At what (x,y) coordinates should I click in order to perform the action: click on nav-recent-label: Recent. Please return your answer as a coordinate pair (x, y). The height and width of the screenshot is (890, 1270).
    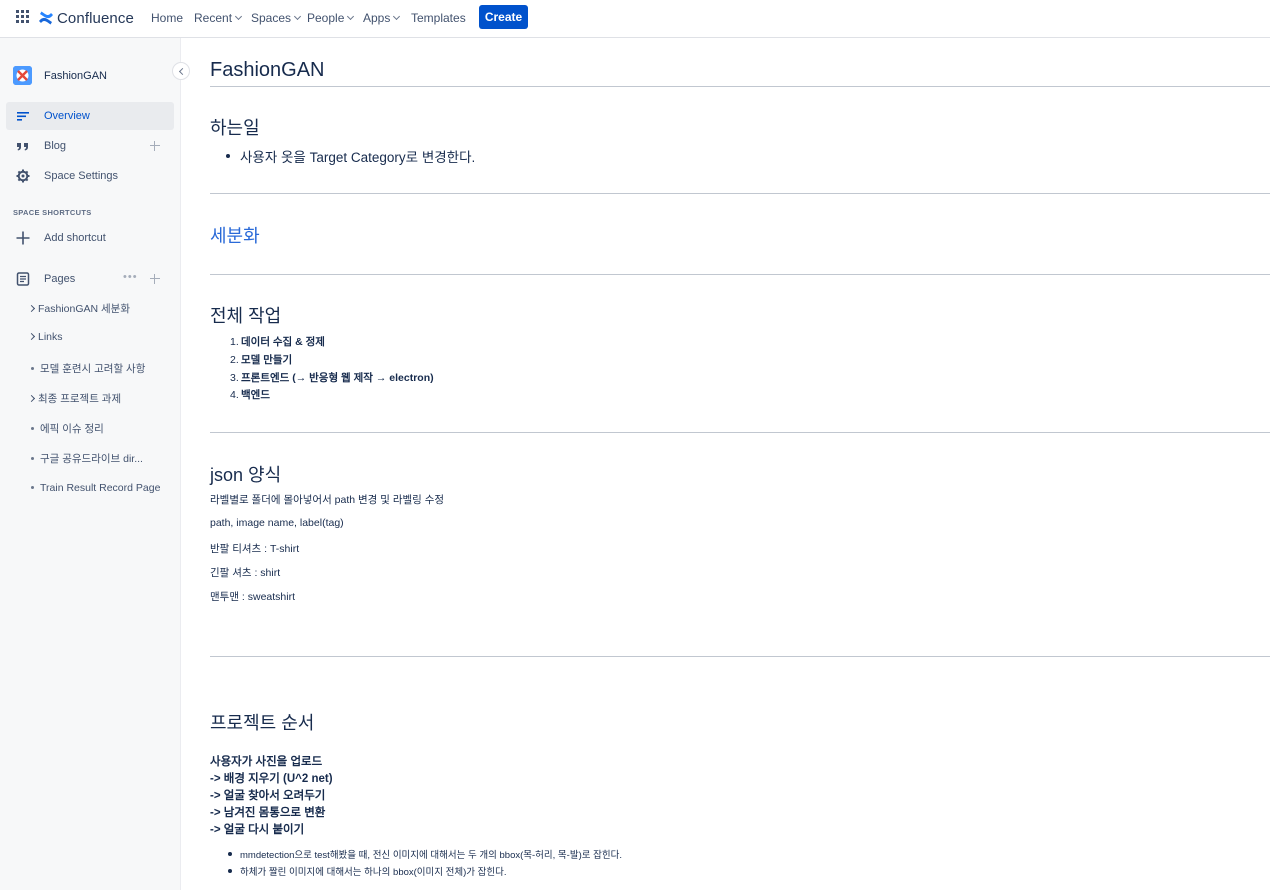
    Looking at the image, I should click on (213, 18).